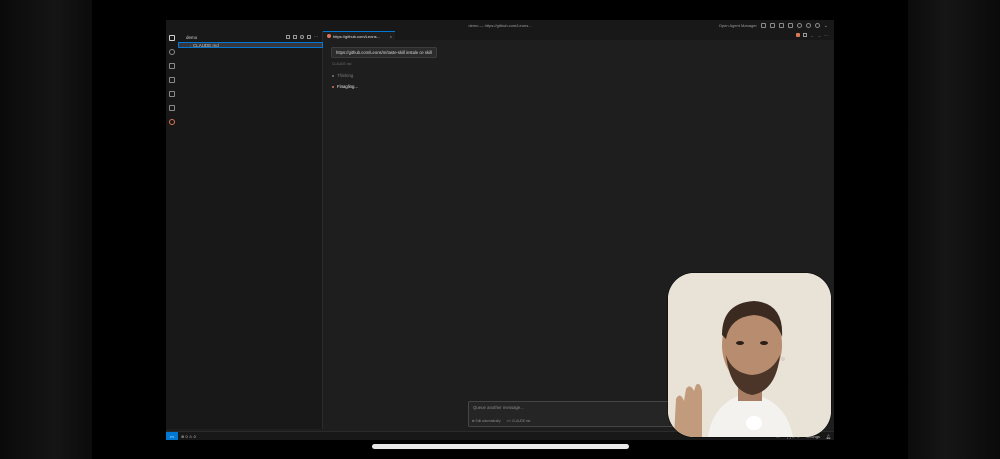 This screenshot has height=459, width=1000. Describe the element at coordinates (486, 421) in the screenshot. I see `edit-mode-toggle: ⇄ Edit automatically` at that location.